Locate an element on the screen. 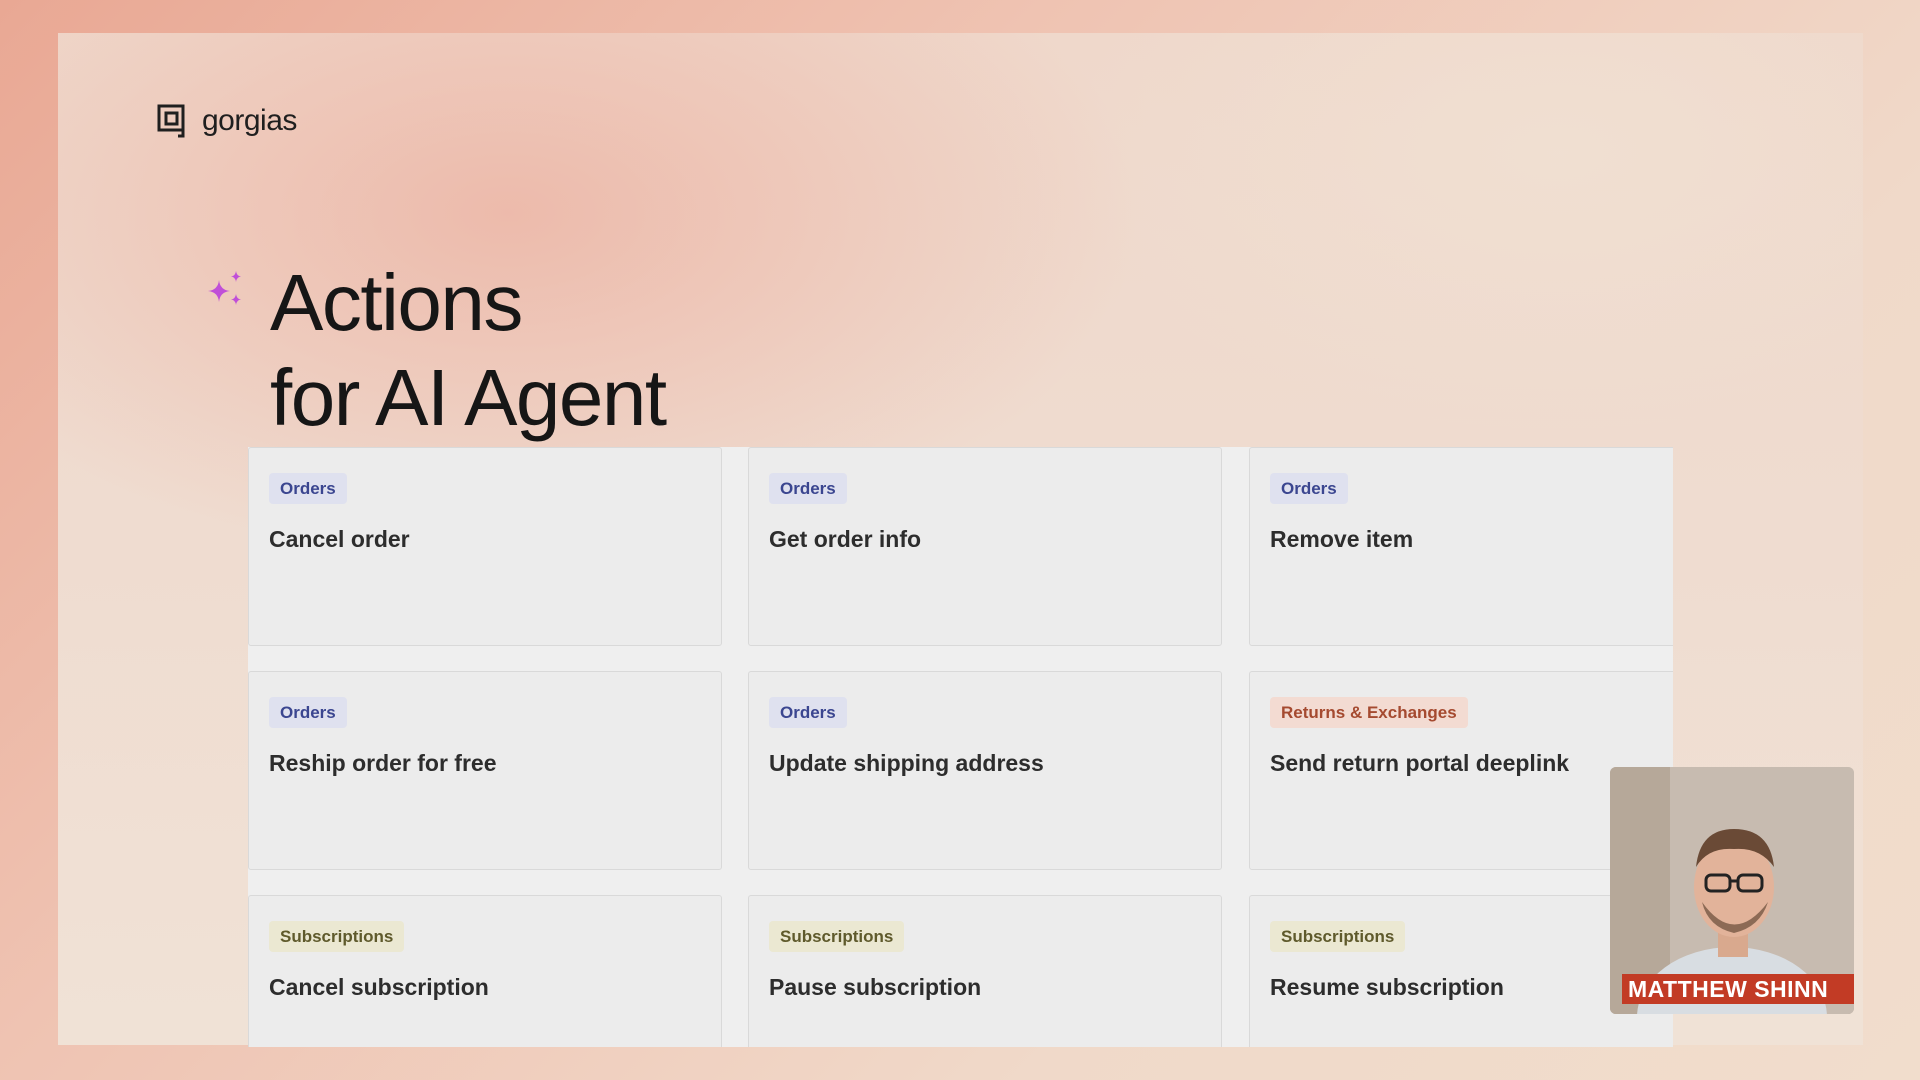 The height and width of the screenshot is (1080, 1920). page-title-line-2: for AI Agent is located at coordinates (468, 397).